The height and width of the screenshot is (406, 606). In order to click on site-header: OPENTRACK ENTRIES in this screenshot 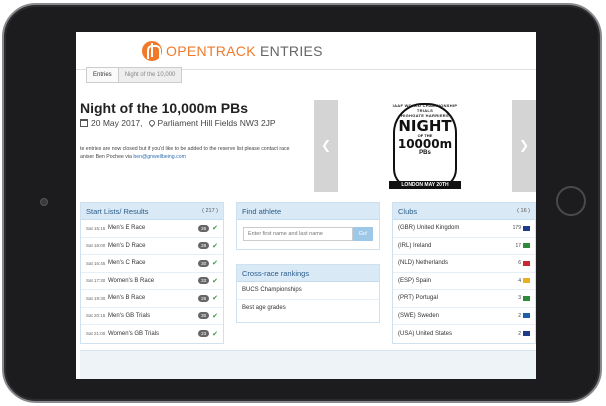, I will do `click(306, 51)`.